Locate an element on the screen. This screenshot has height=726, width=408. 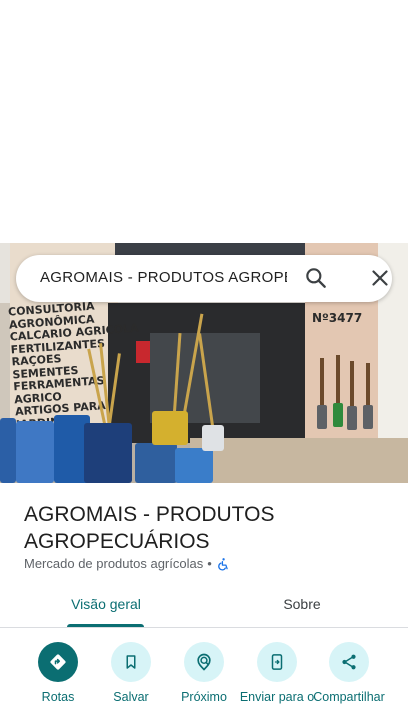
share-label: Compartilhar is located at coordinates (349, 697).